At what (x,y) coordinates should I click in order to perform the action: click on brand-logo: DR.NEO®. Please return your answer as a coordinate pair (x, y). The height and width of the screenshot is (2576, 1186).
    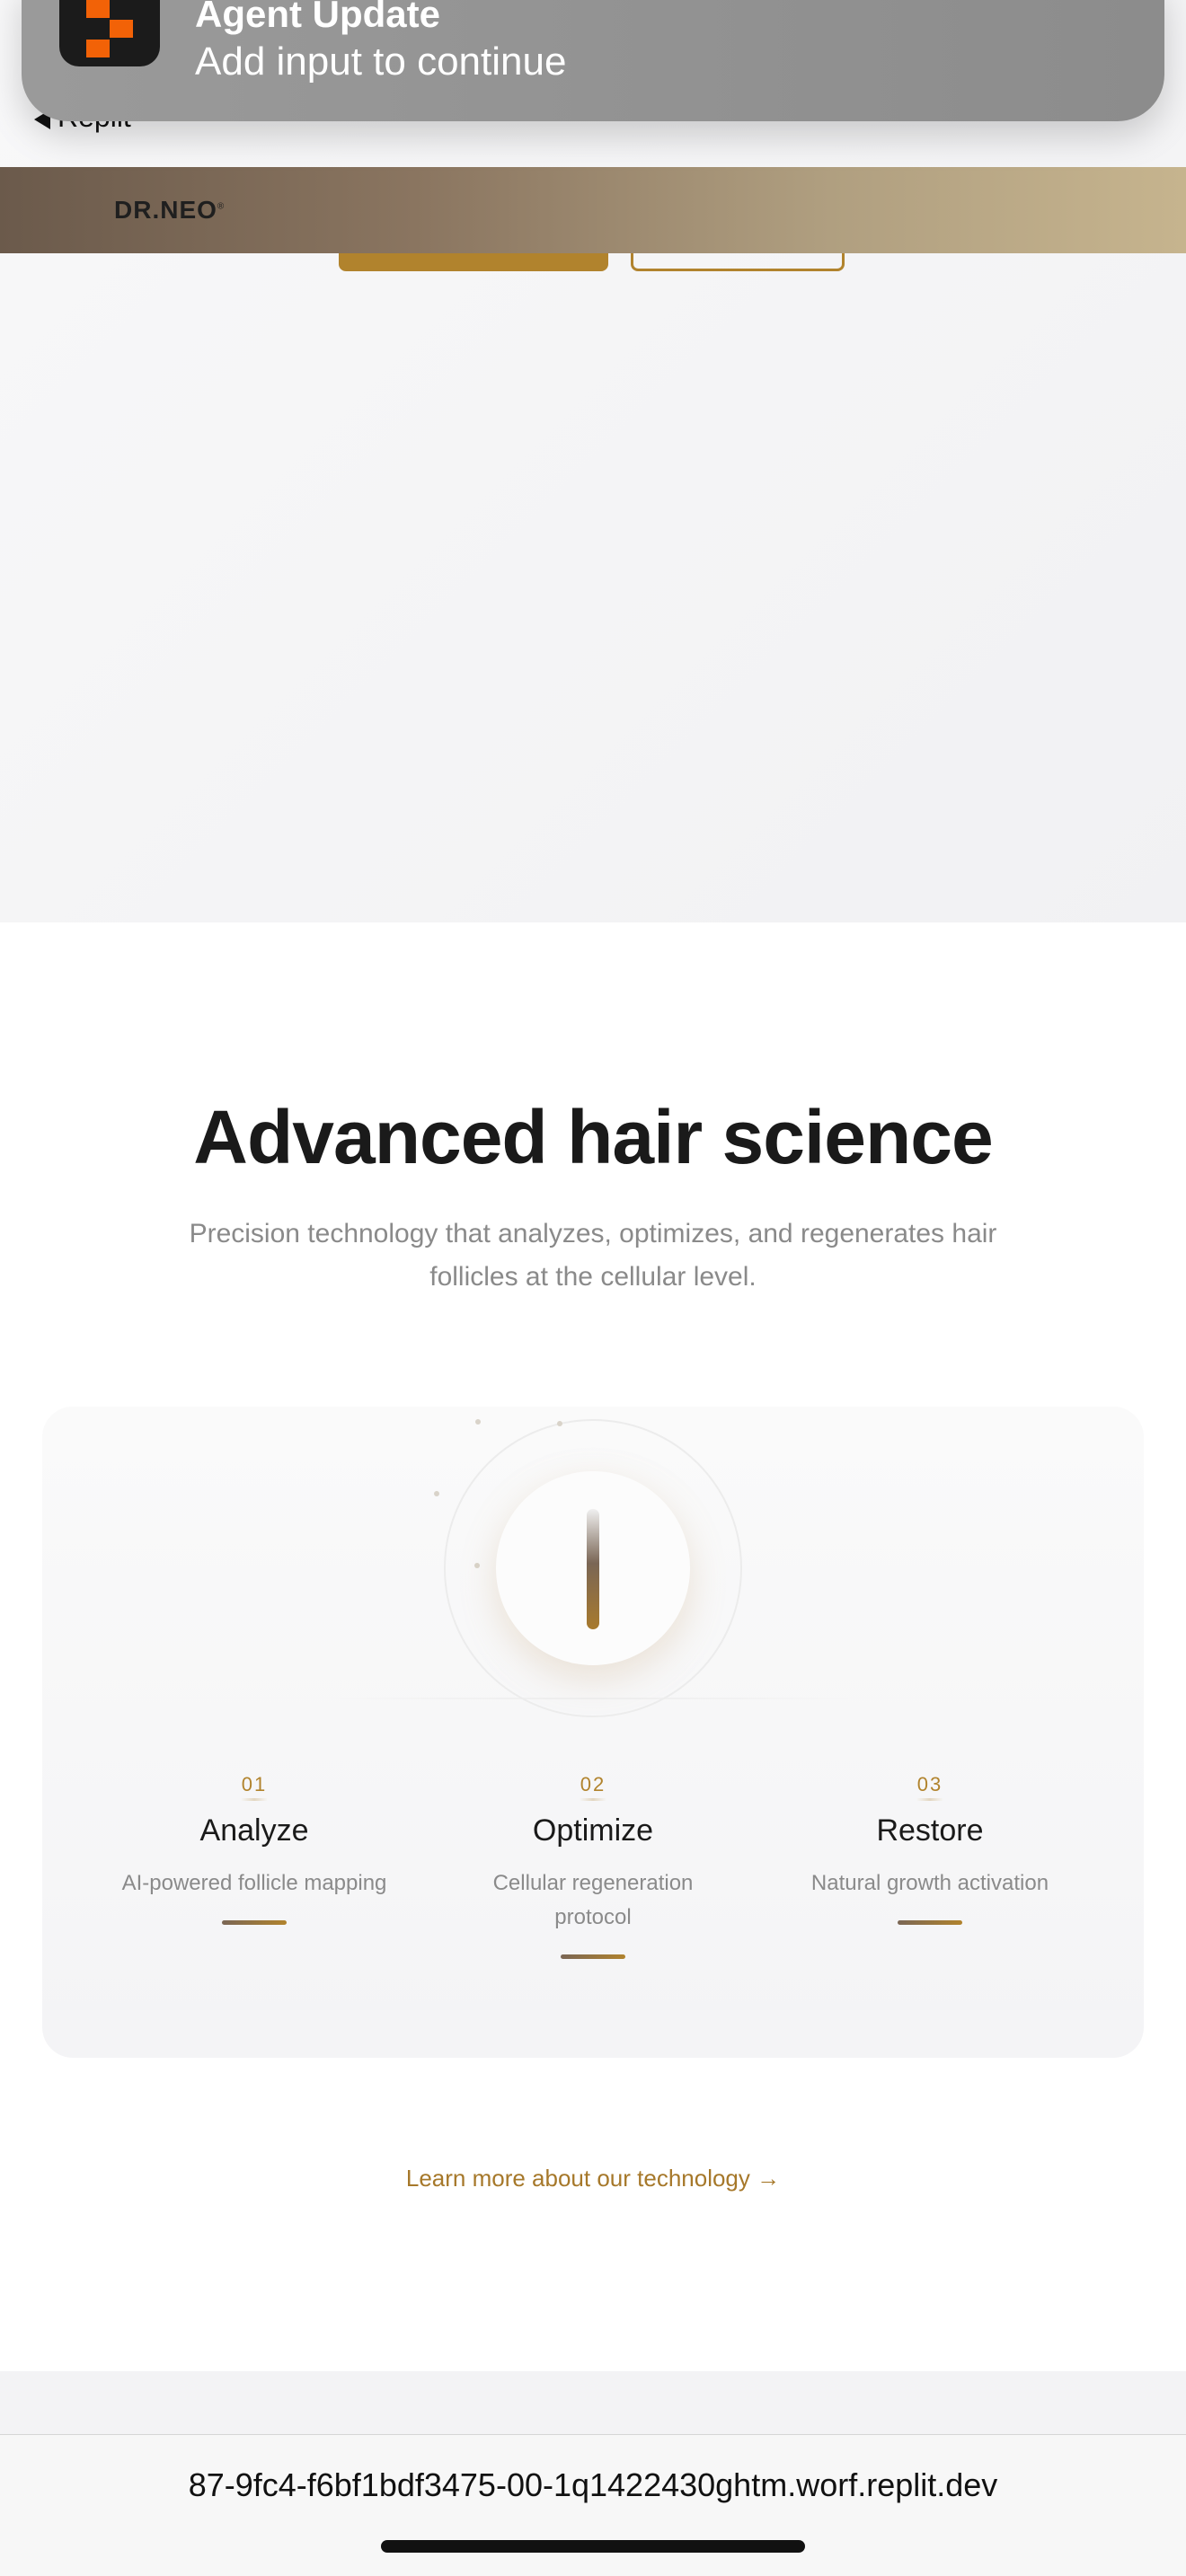
    Looking at the image, I should click on (169, 210).